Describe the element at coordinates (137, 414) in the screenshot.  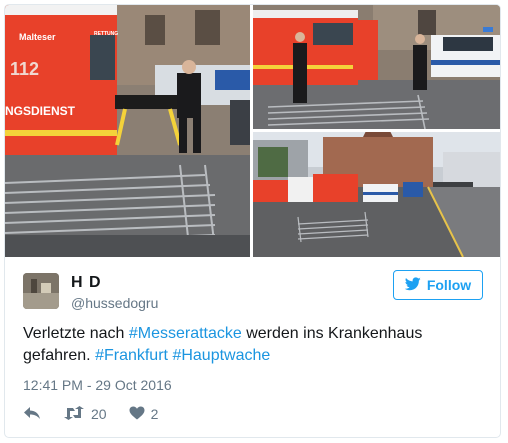
I see `heart-icon` at that location.